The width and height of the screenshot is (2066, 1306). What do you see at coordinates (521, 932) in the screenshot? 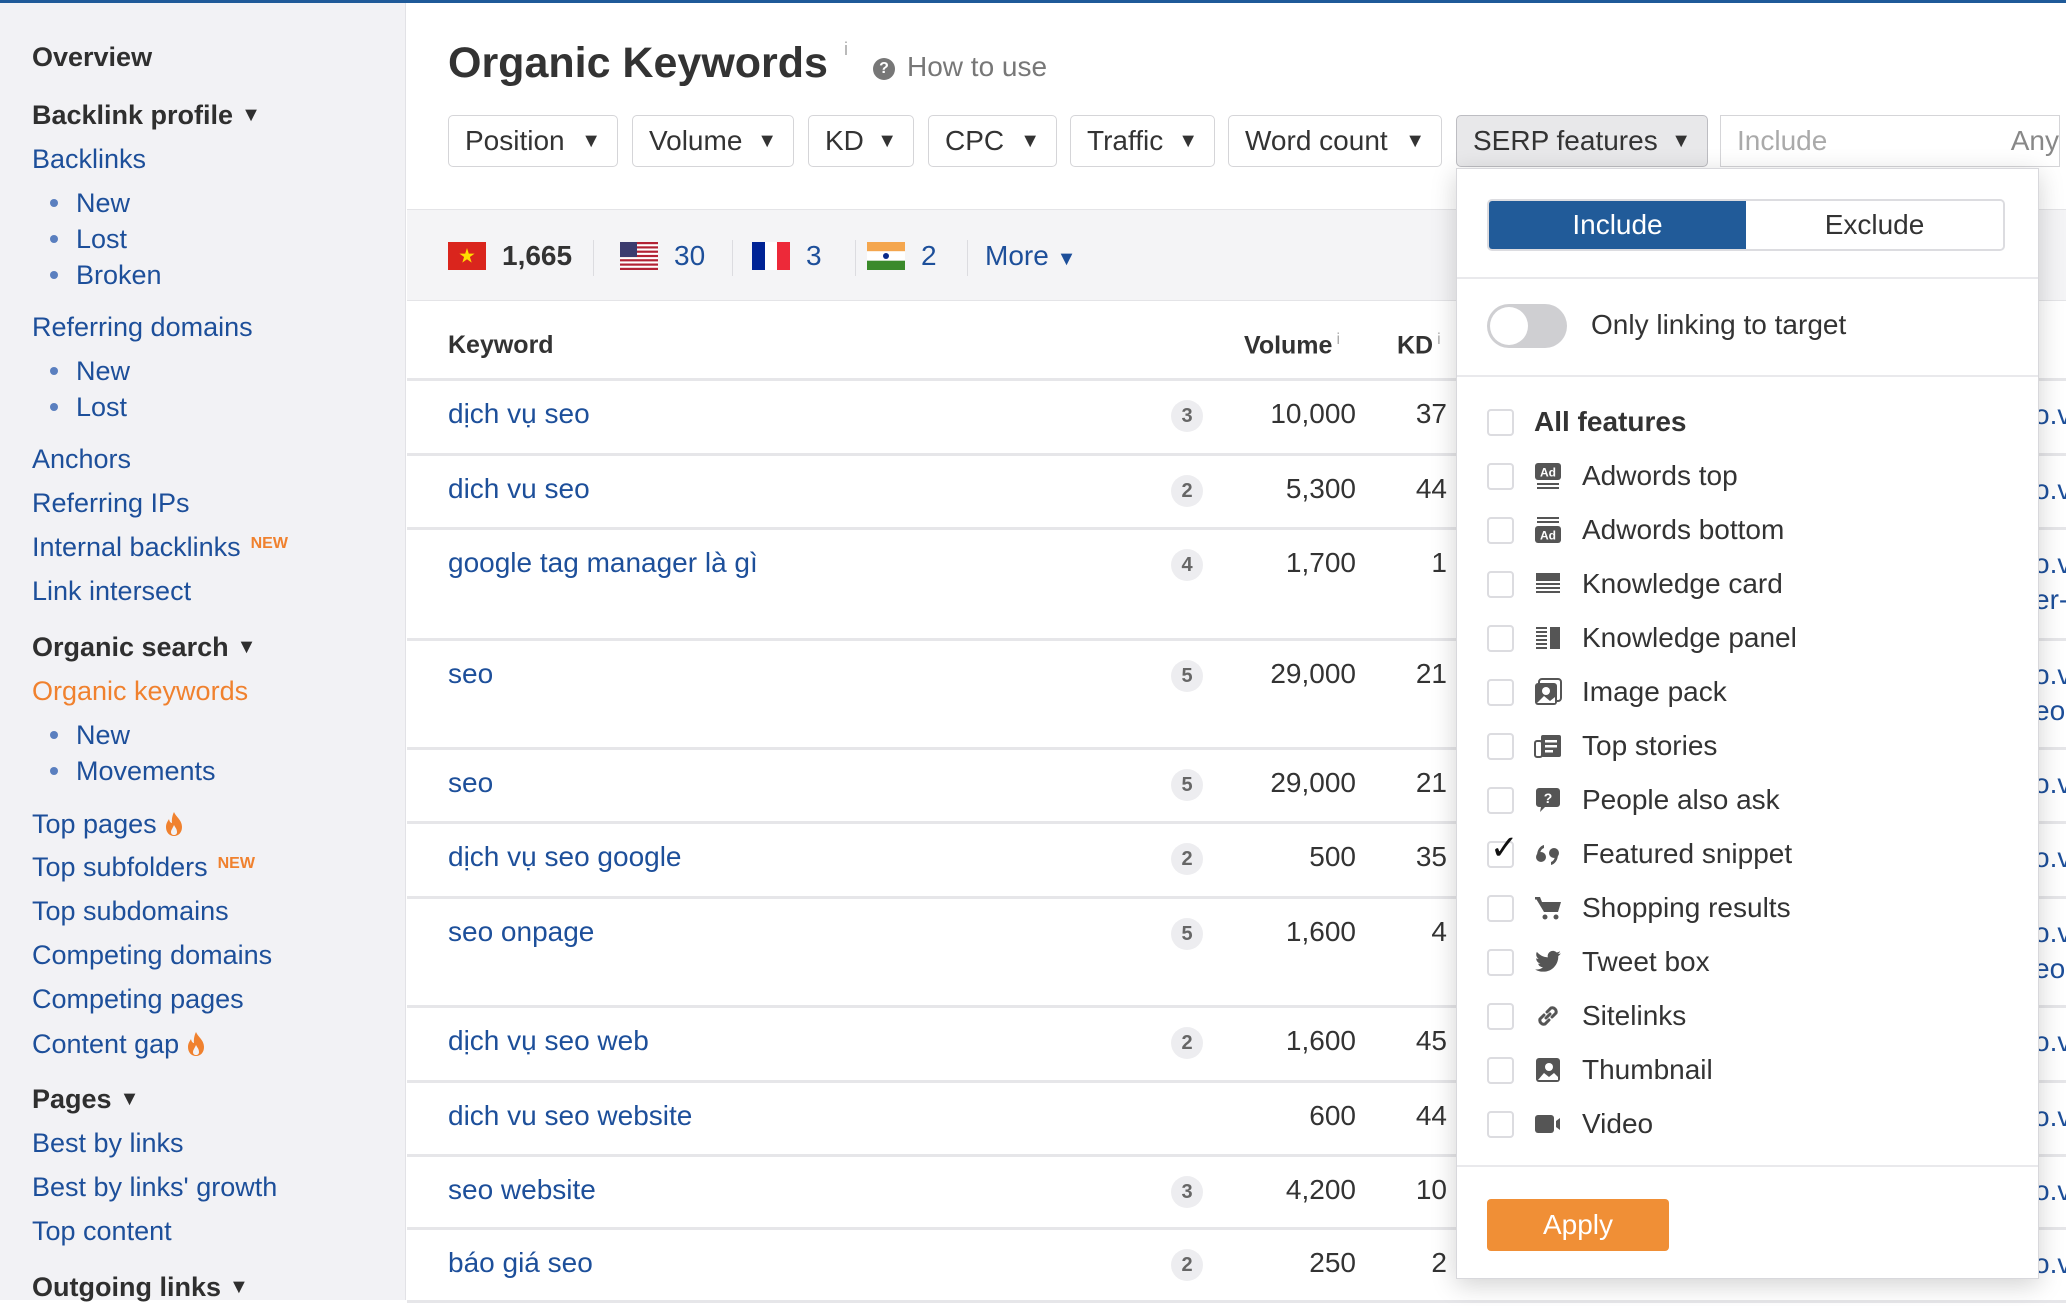
I see `keyword-link: seo onpage` at bounding box center [521, 932].